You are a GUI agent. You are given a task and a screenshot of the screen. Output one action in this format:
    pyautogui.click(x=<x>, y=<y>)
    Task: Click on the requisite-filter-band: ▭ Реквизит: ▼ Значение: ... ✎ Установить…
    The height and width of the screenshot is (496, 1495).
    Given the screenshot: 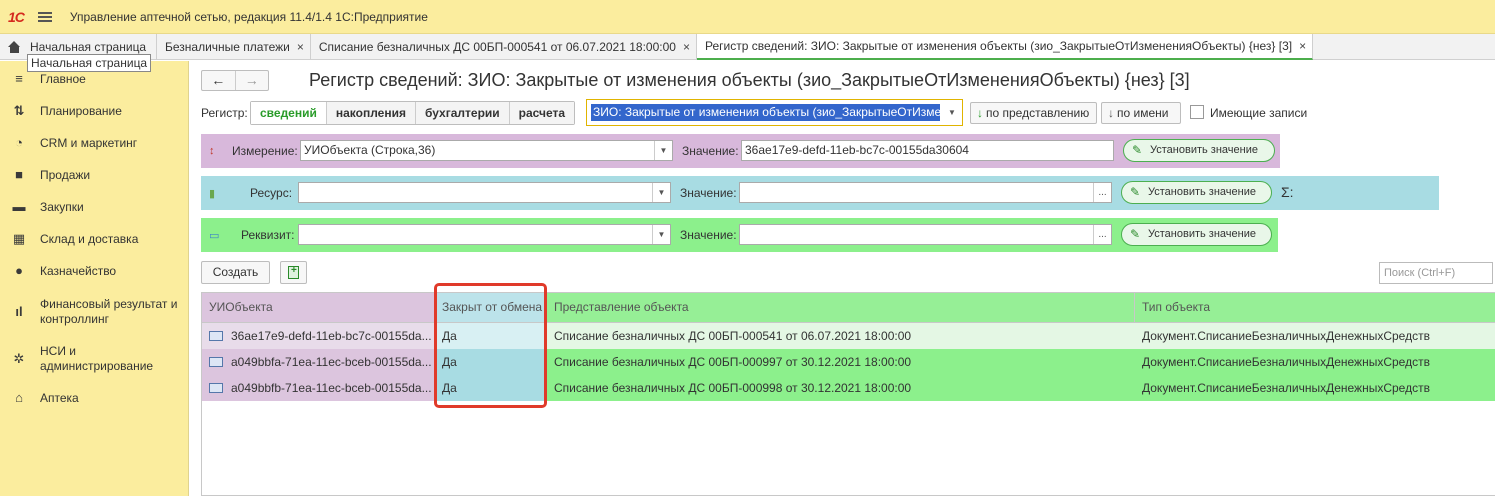 What is the action you would take?
    pyautogui.click(x=739, y=235)
    